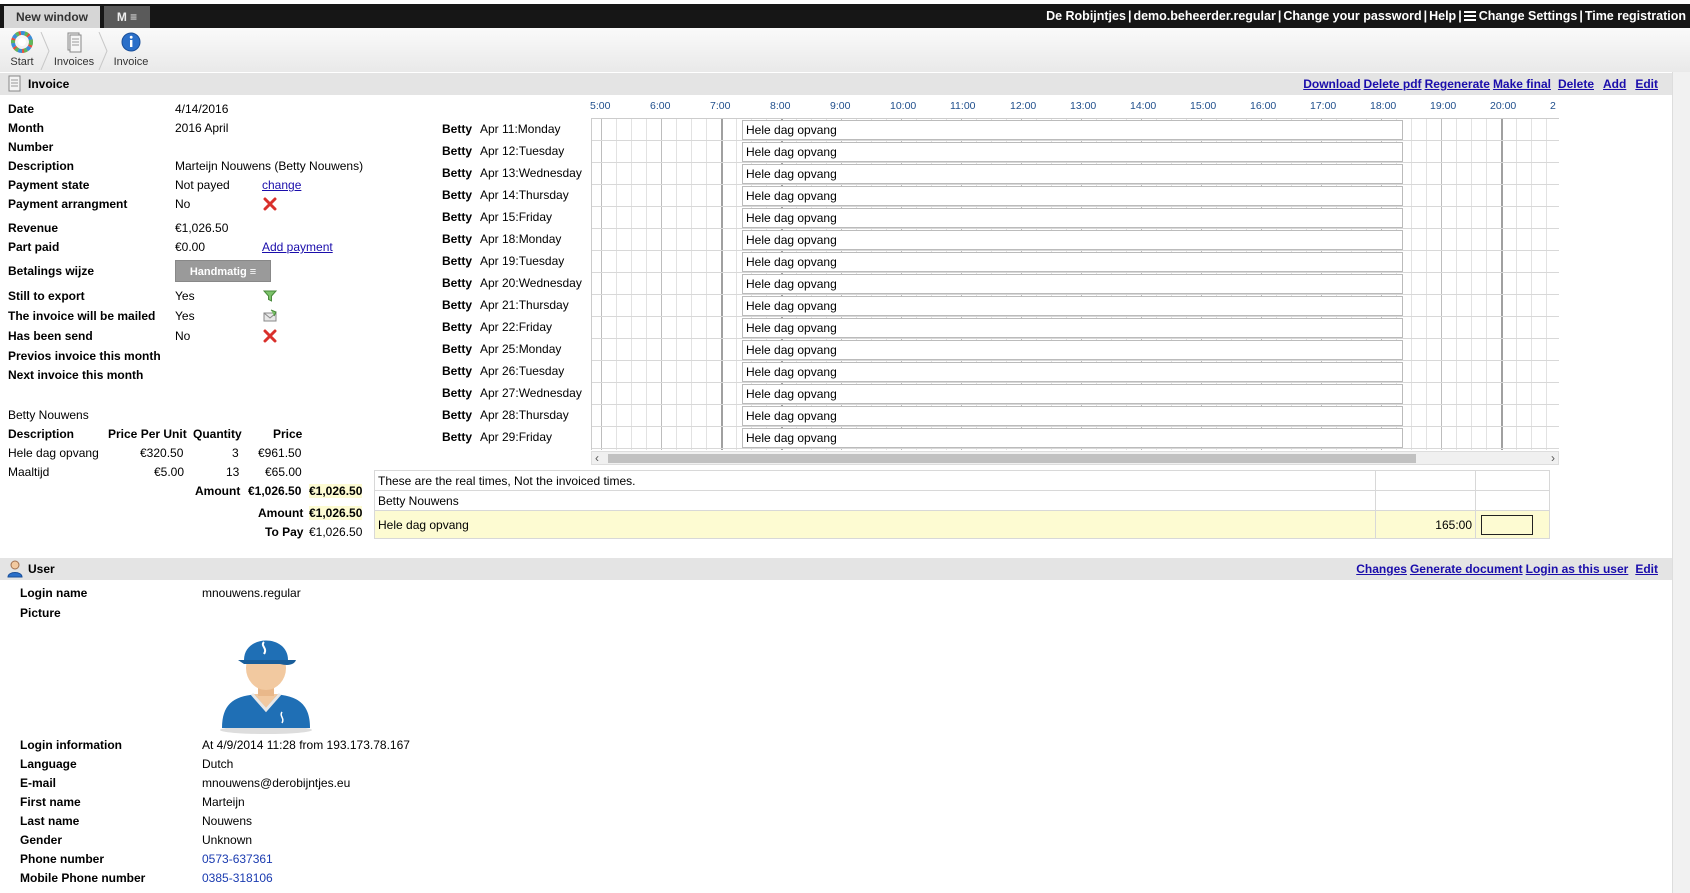 Image resolution: width=1690 pixels, height=893 pixels. I want to click on nav-help: Help, so click(1442, 16).